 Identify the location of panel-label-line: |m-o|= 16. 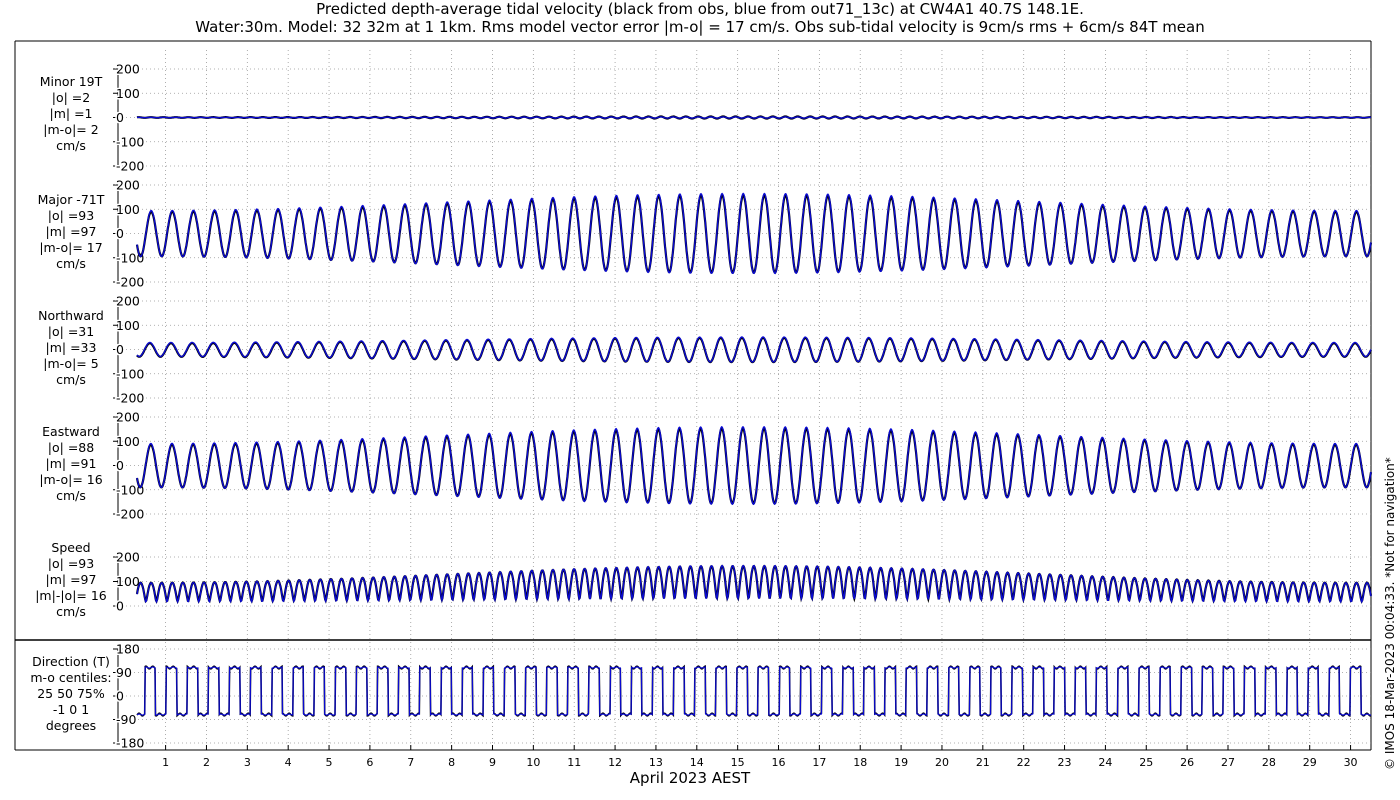
(71, 479).